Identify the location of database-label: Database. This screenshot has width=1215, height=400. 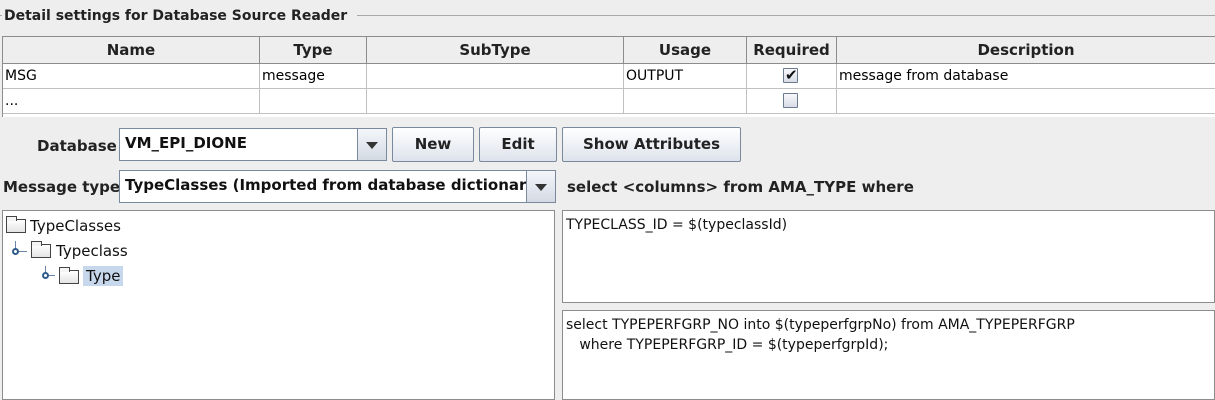
(77, 146).